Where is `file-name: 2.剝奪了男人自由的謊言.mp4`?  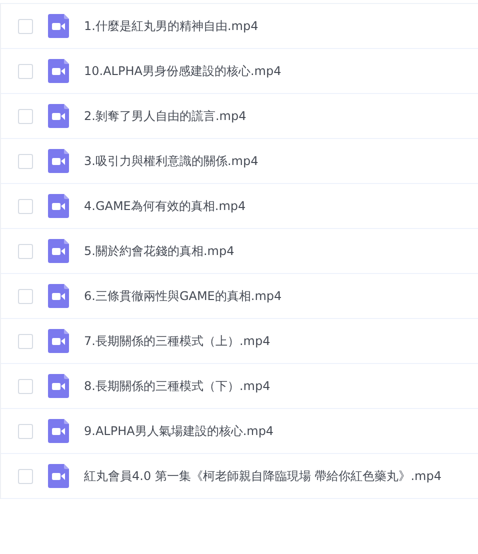 file-name: 2.剝奪了男人自由的謊言.mp4 is located at coordinates (165, 116).